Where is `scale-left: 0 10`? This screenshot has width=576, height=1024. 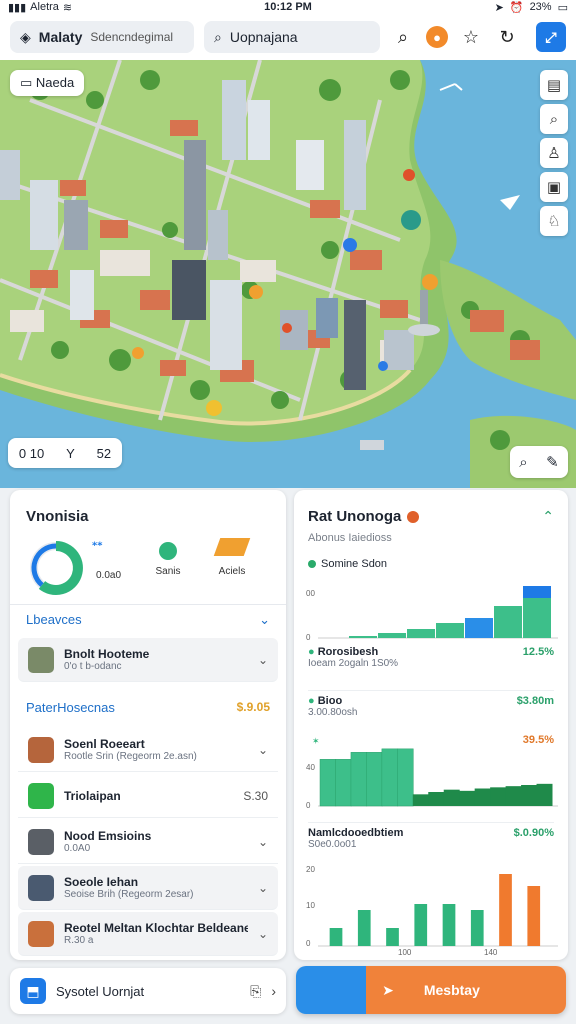
scale-left: 0 10 is located at coordinates (31, 453).